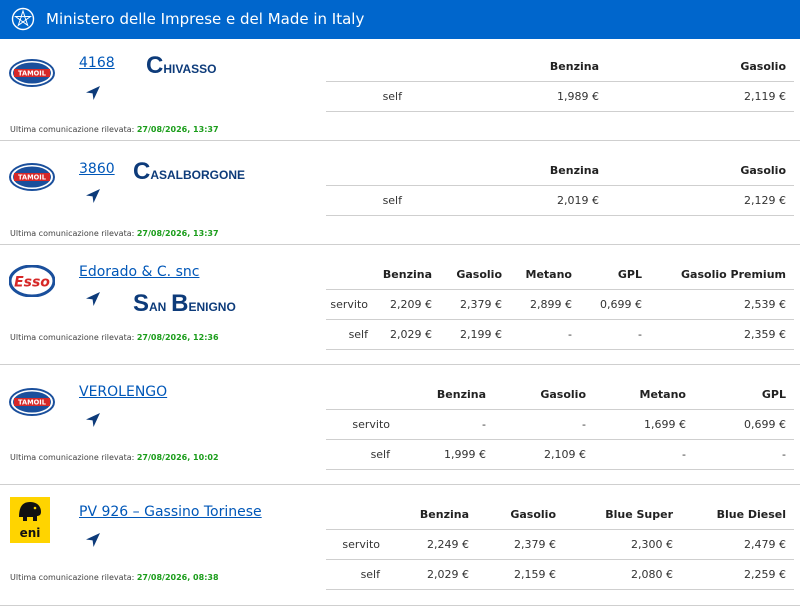 The height and width of the screenshot is (612, 800). What do you see at coordinates (32, 283) in the screenshot?
I see `svg-text: Esso` at bounding box center [32, 283].